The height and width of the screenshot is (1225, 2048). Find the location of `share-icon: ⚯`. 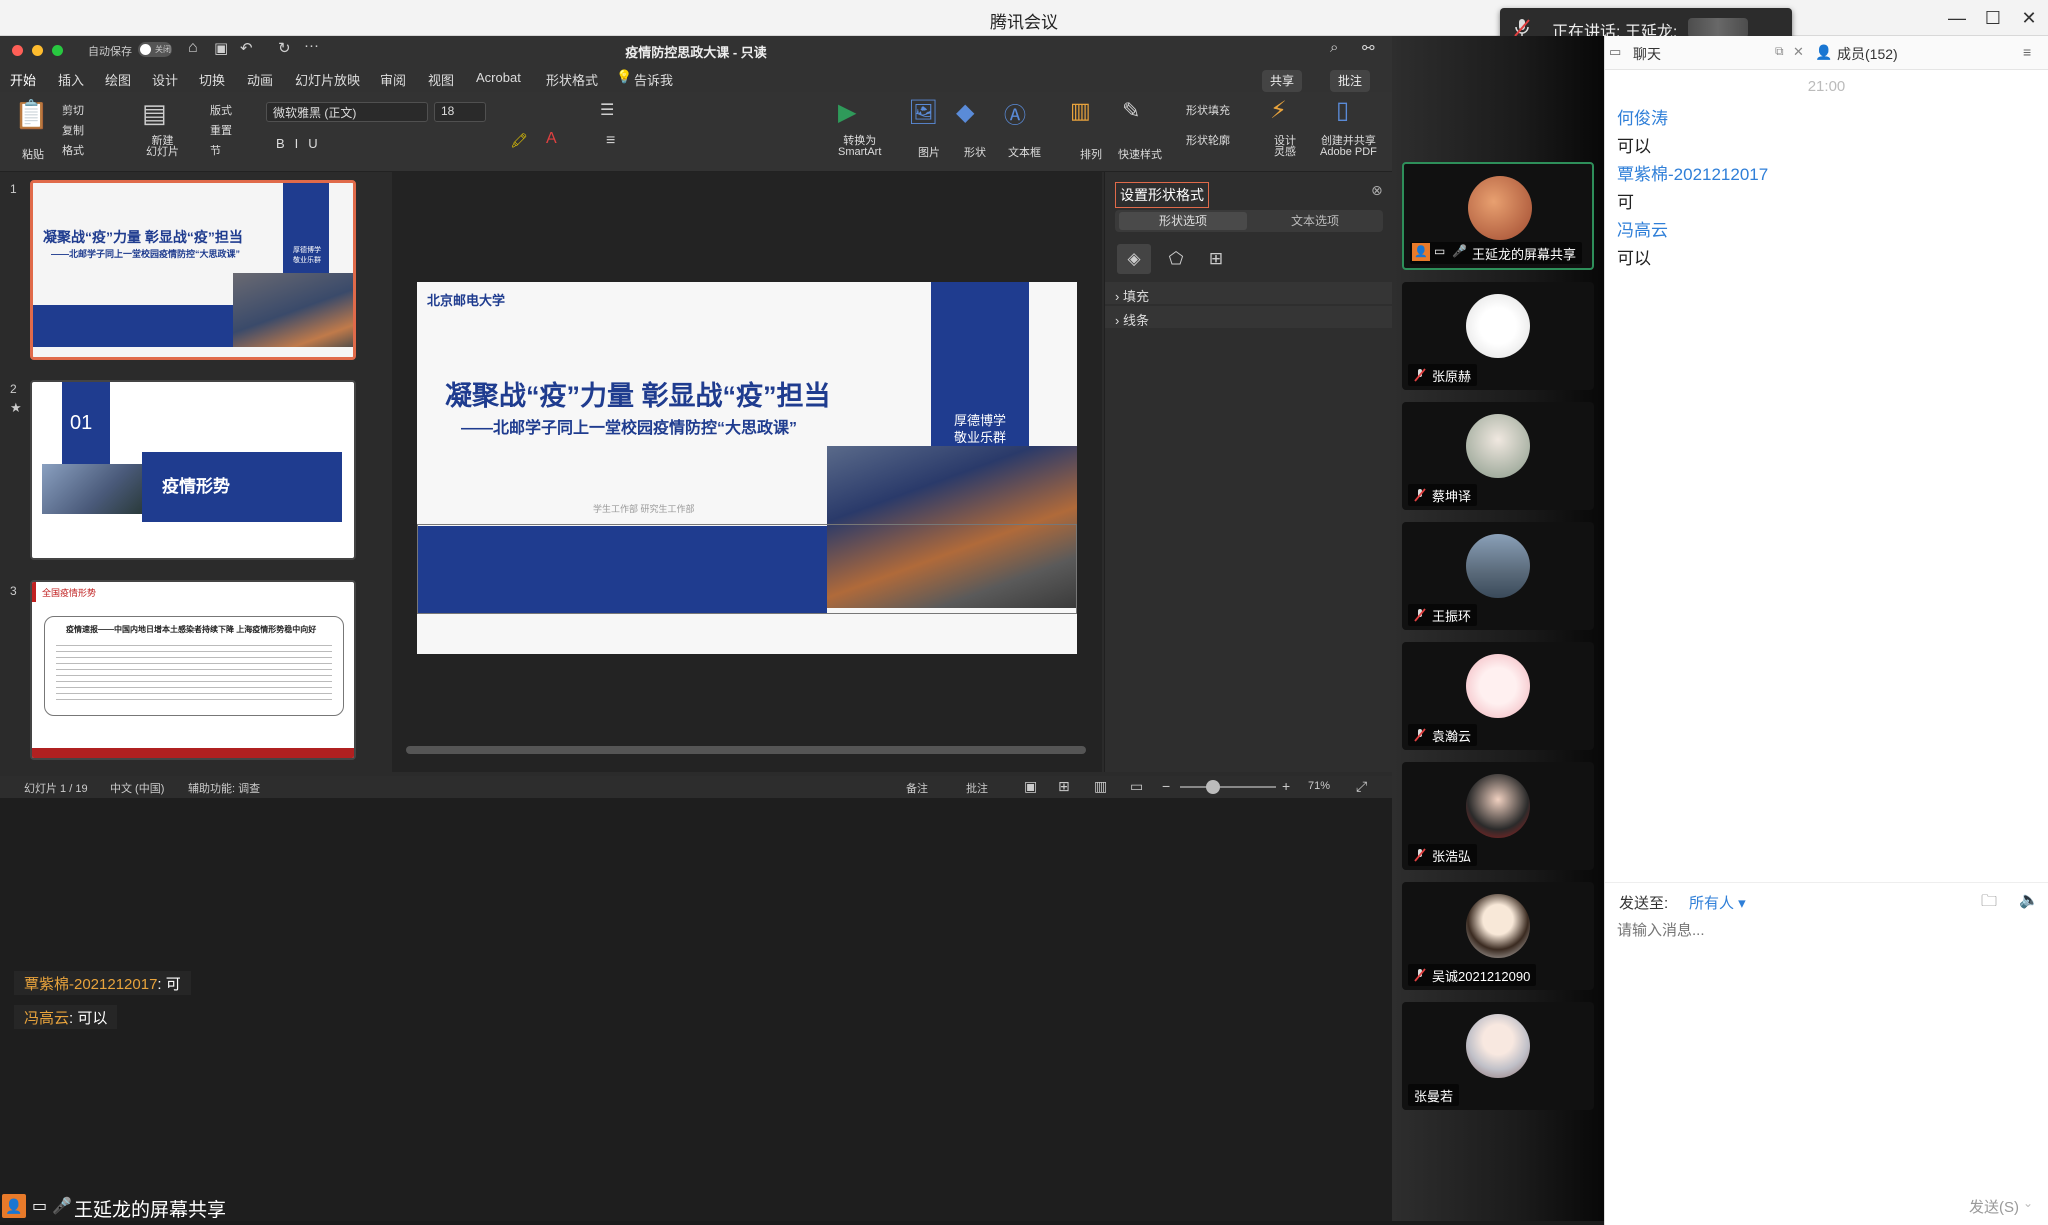

share-icon: ⚯ is located at coordinates (1368, 48).